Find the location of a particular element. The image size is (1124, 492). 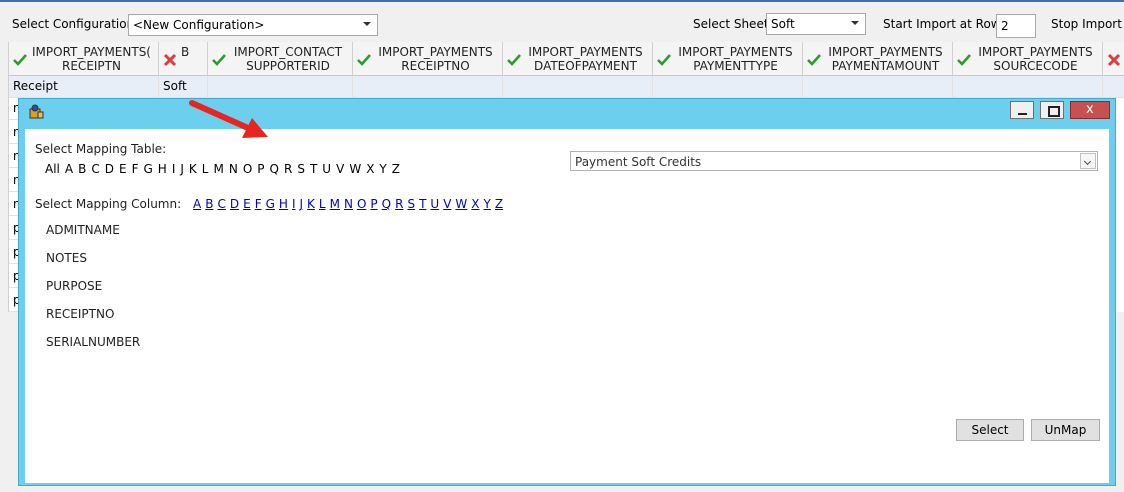

table-letter-p: P is located at coordinates (260, 169).